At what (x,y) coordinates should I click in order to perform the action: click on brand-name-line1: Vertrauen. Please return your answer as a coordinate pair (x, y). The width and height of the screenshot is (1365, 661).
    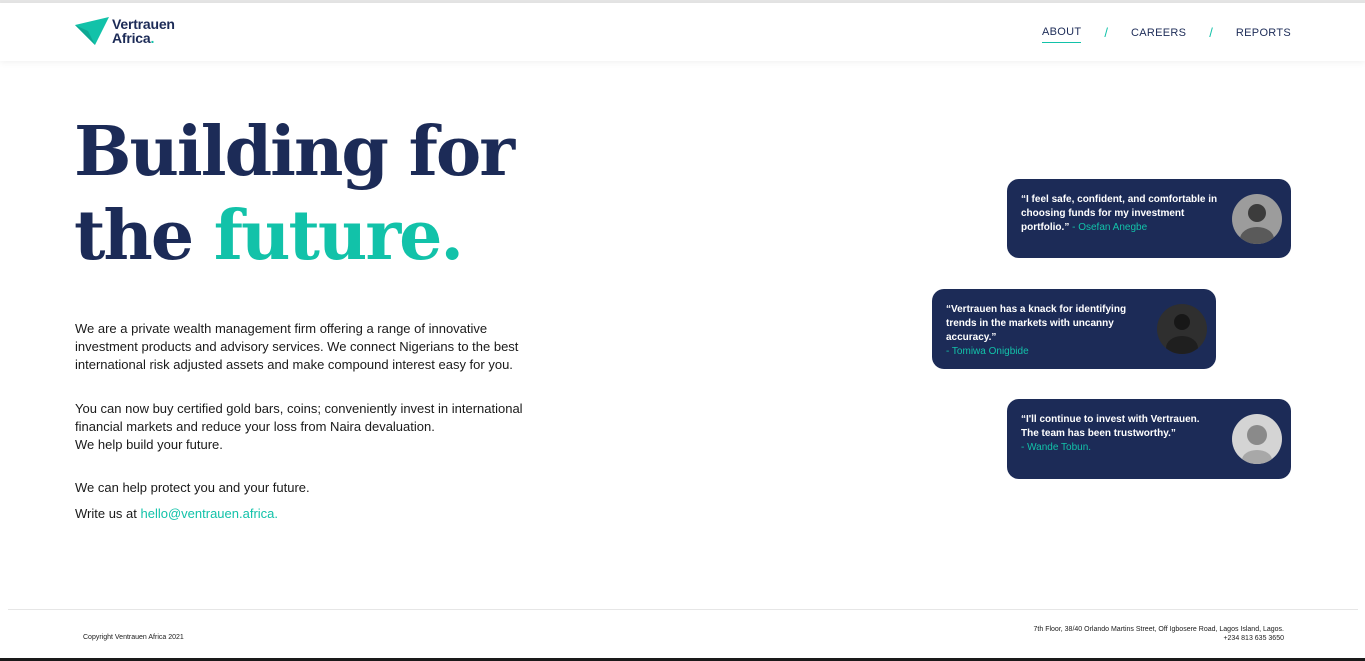
    Looking at the image, I should click on (143, 24).